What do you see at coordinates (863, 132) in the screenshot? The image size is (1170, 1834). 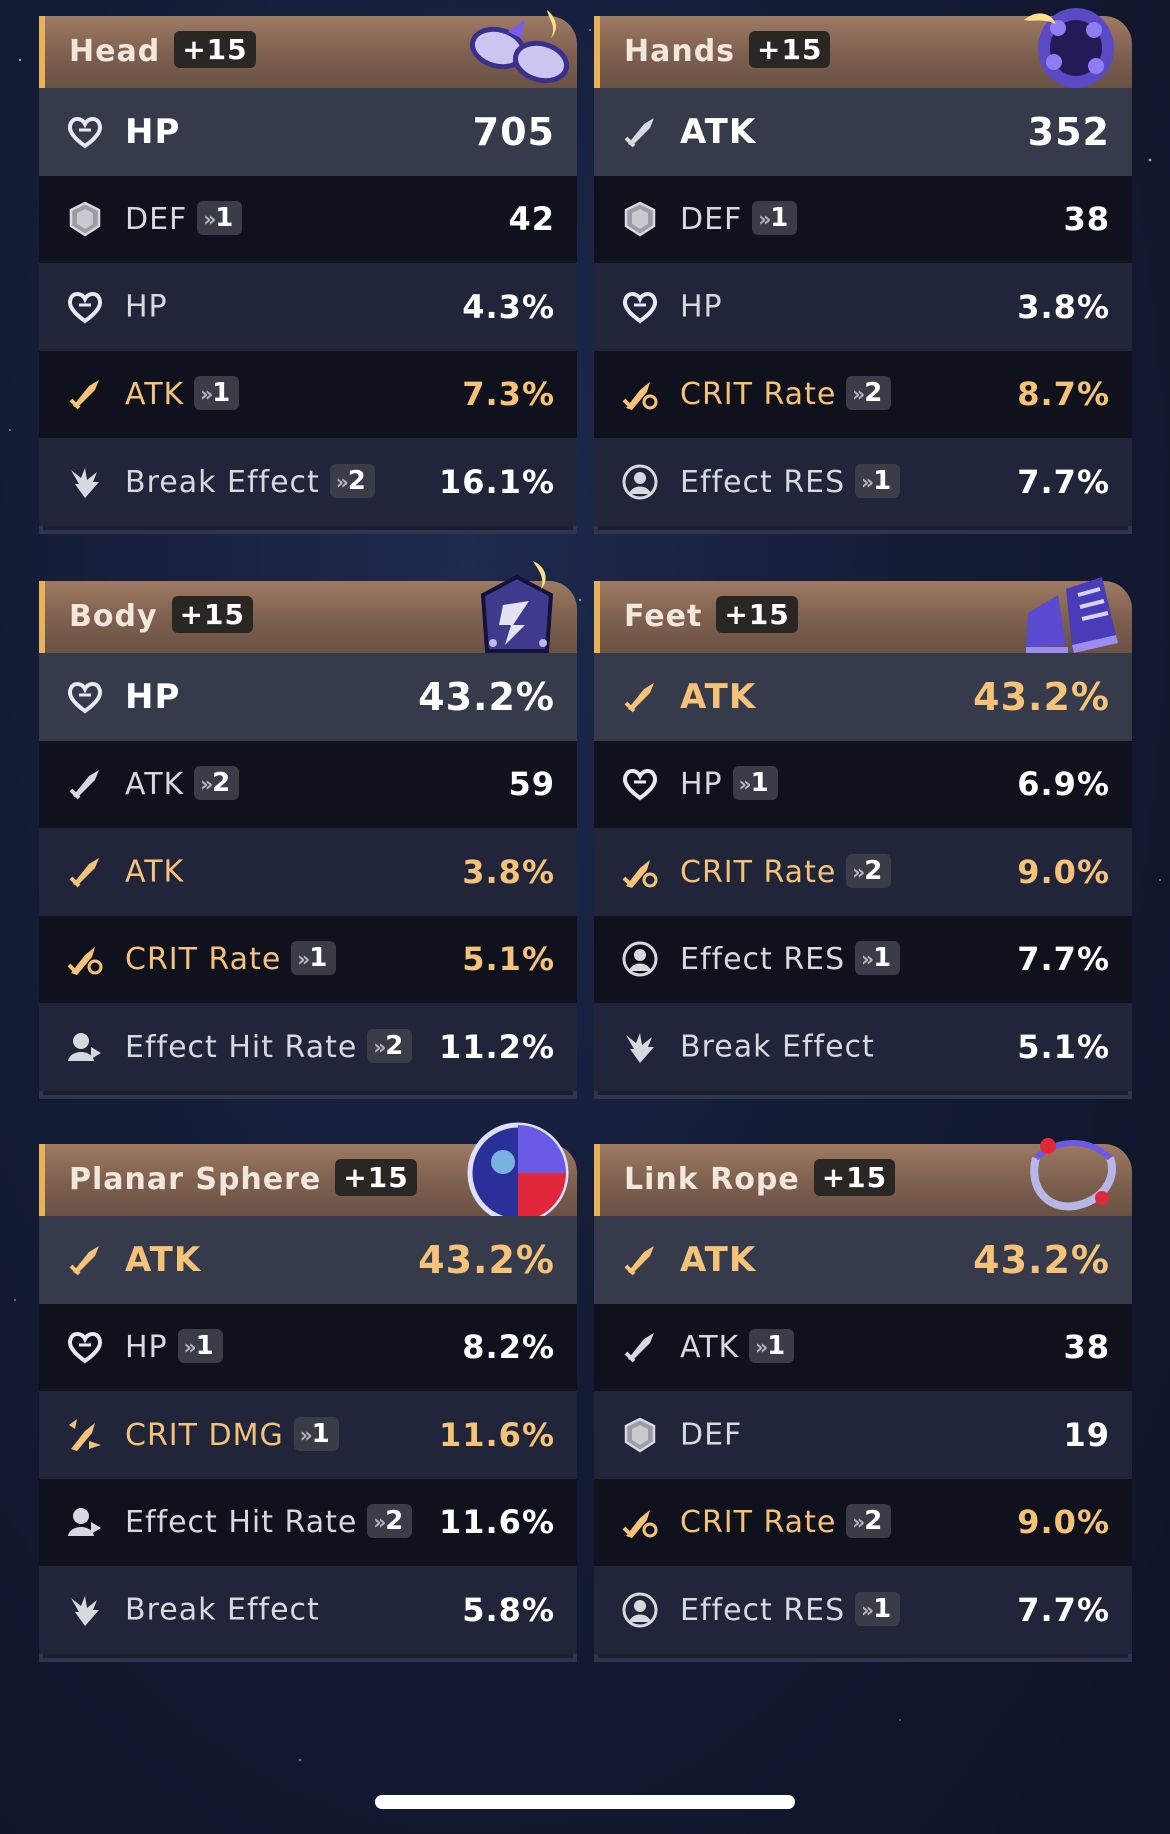 I see `main-stat-row: ATK 352` at bounding box center [863, 132].